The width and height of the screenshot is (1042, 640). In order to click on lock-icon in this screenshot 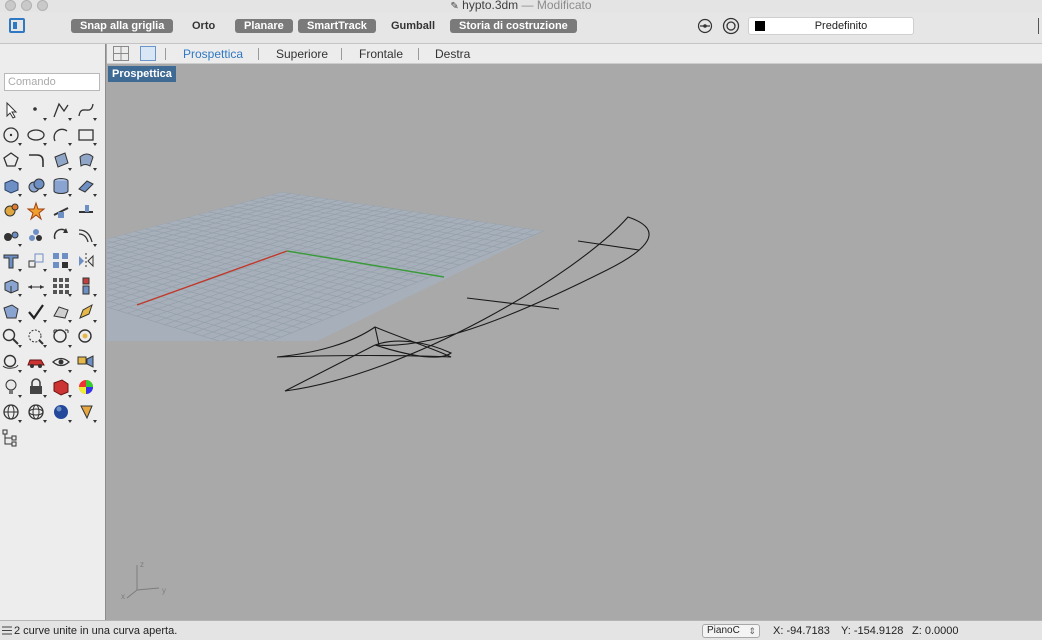, I will do `click(36, 387)`.